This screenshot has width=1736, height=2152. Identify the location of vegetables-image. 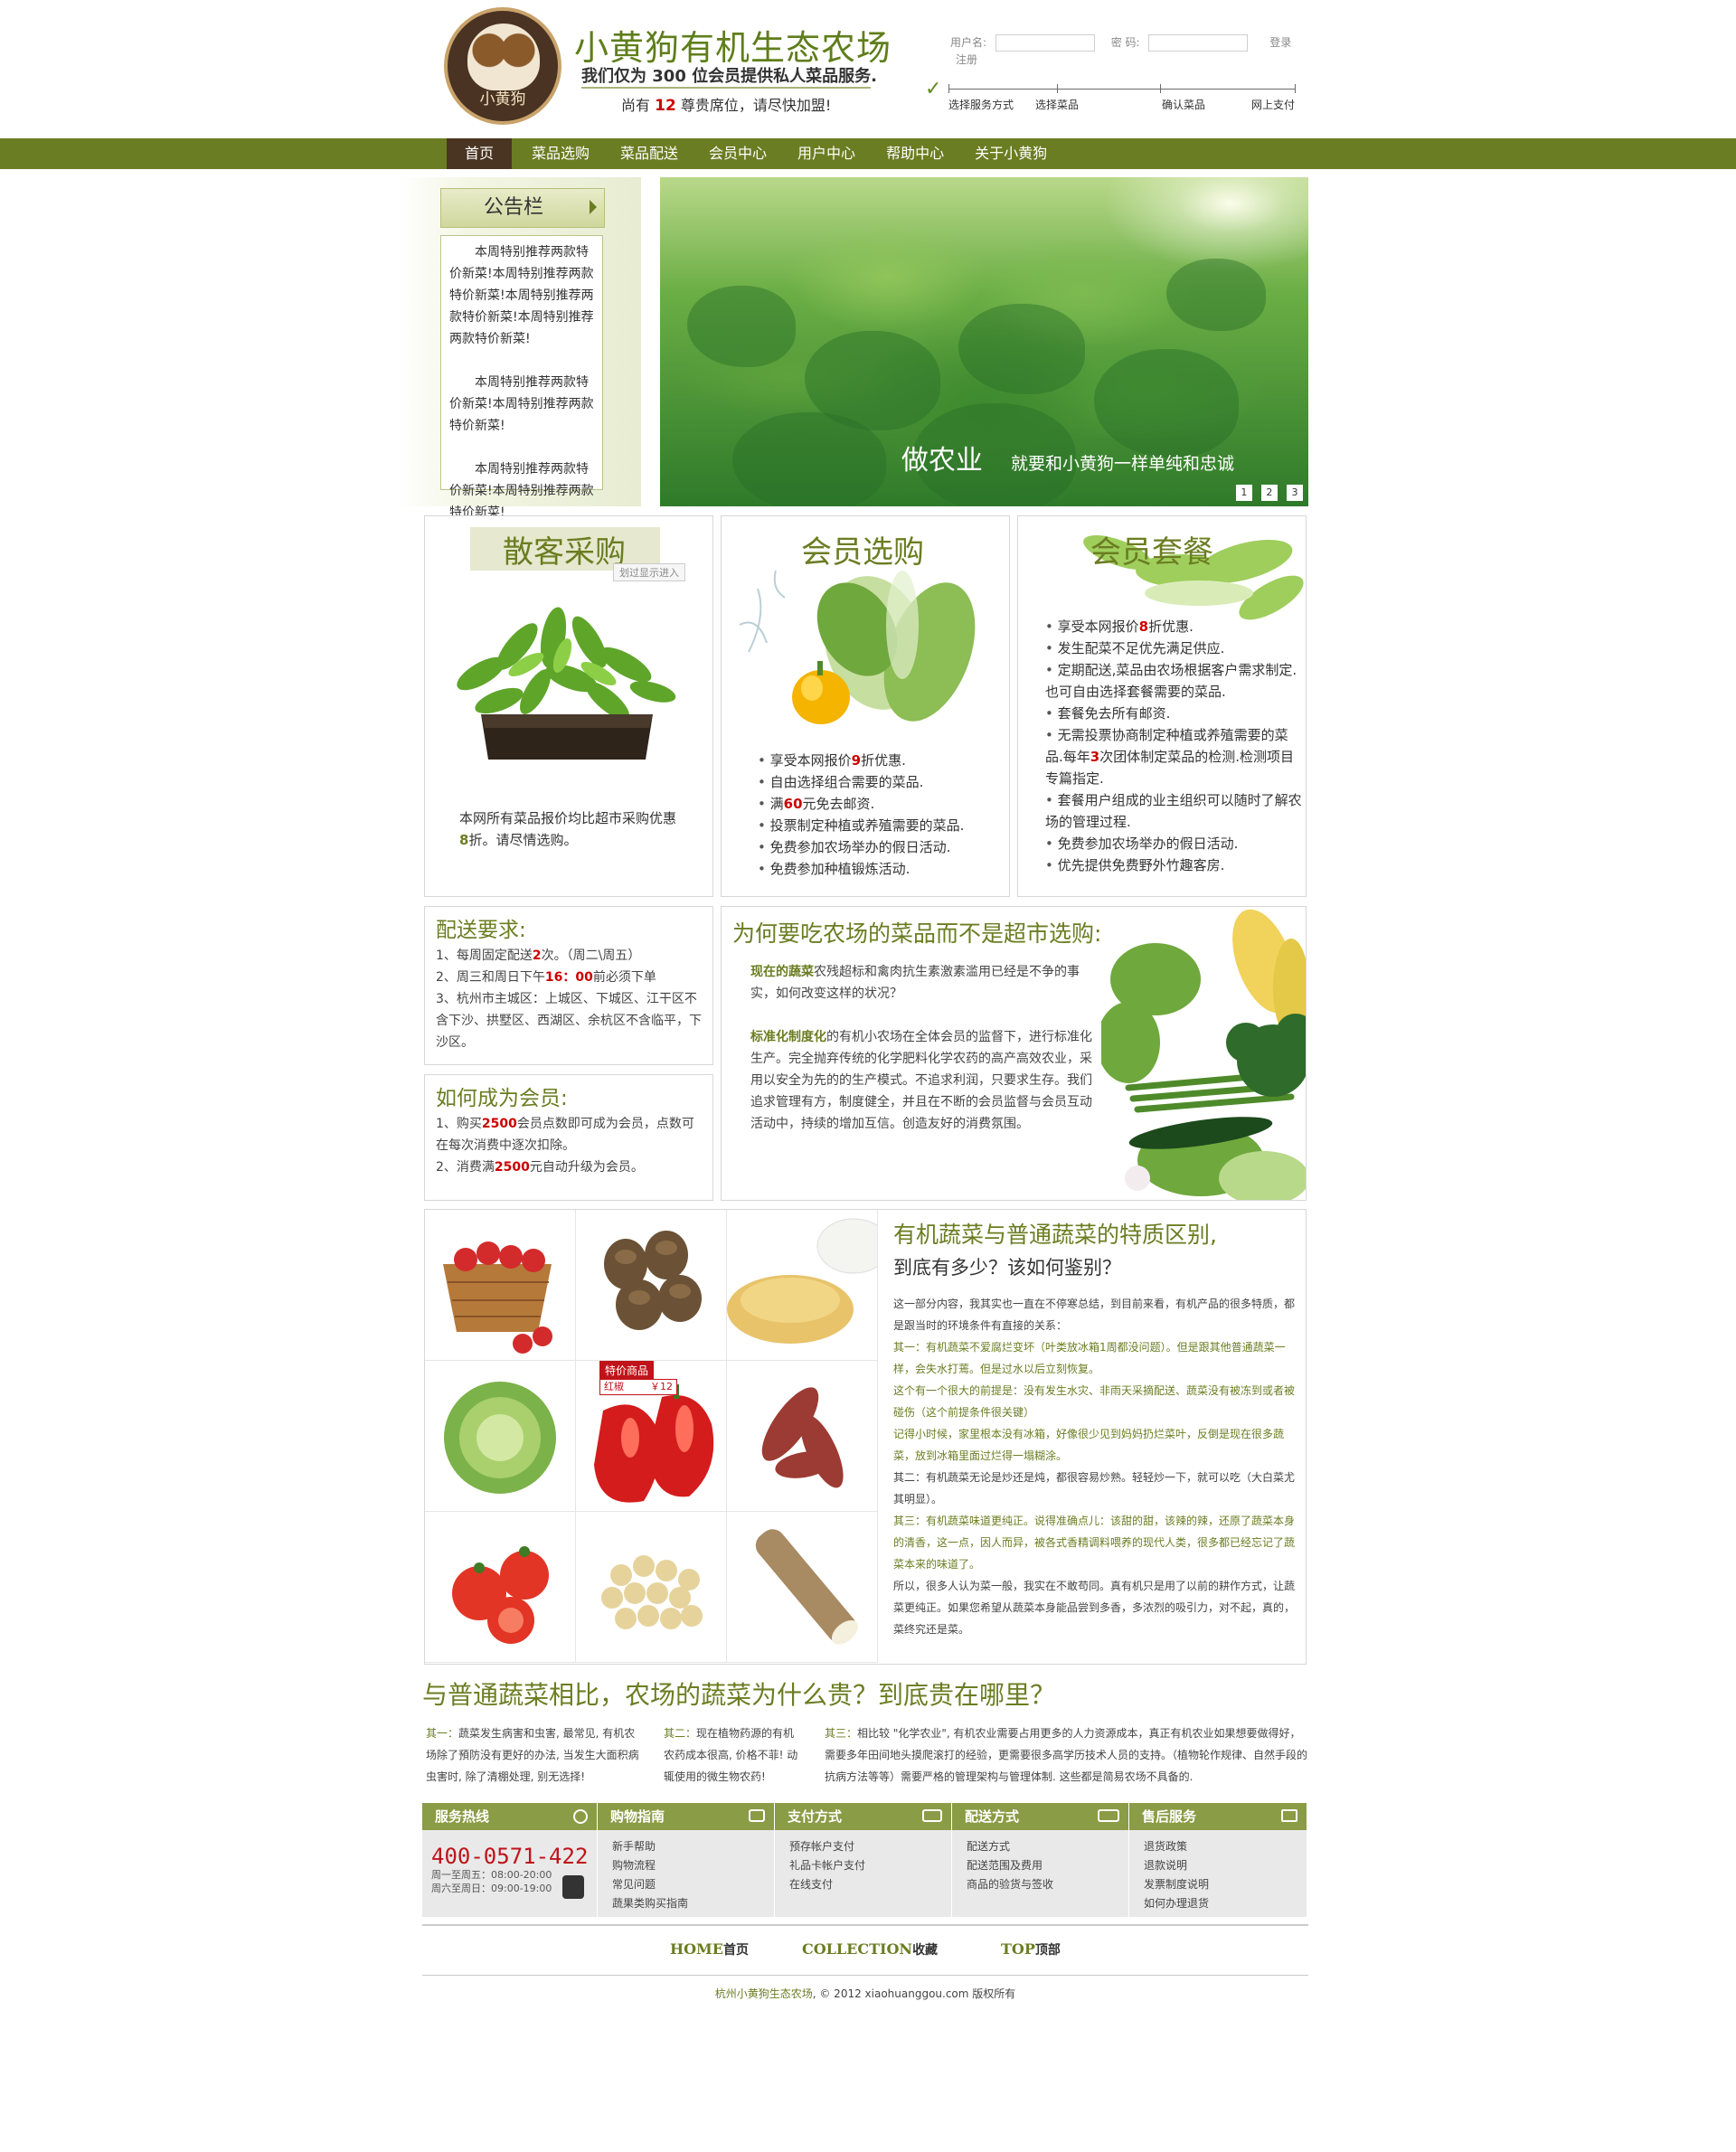
(1202, 1053).